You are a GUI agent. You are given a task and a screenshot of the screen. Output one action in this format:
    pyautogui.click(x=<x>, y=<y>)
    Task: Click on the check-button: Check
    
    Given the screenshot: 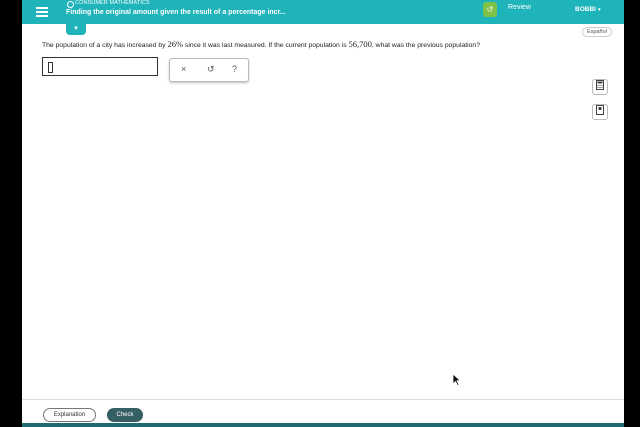 What is the action you would take?
    pyautogui.click(x=125, y=415)
    